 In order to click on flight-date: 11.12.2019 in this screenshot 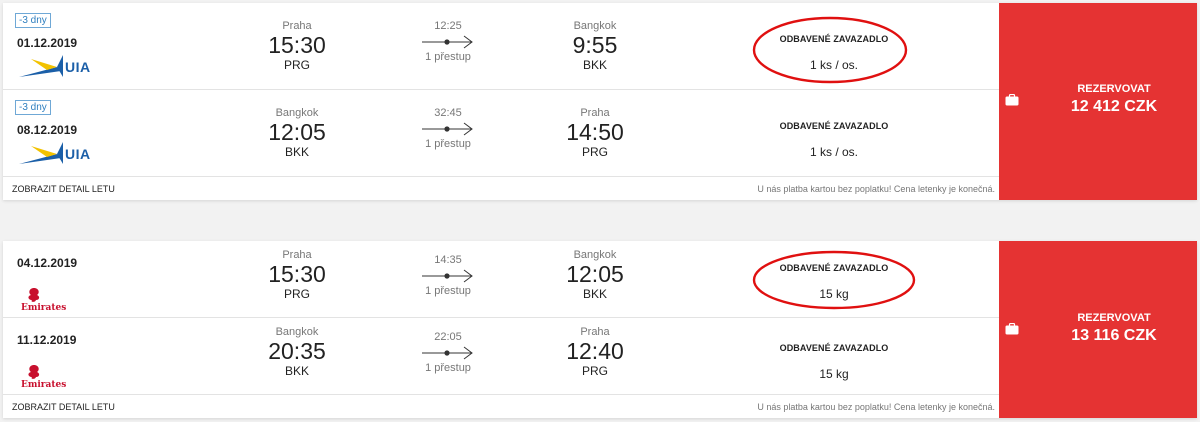, I will do `click(47, 340)`.